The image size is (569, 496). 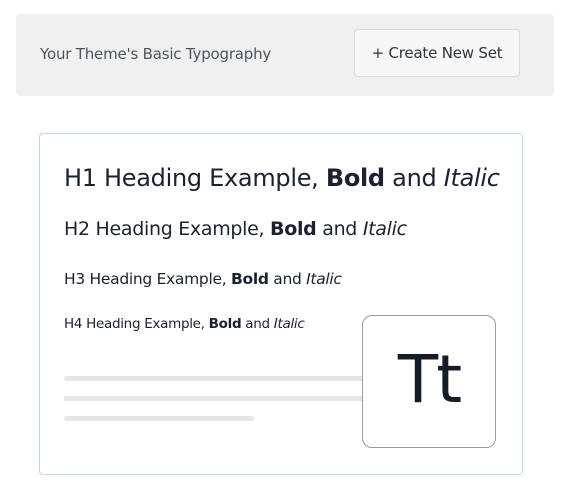 I want to click on typography-preview-icon: Tt, so click(x=429, y=381).